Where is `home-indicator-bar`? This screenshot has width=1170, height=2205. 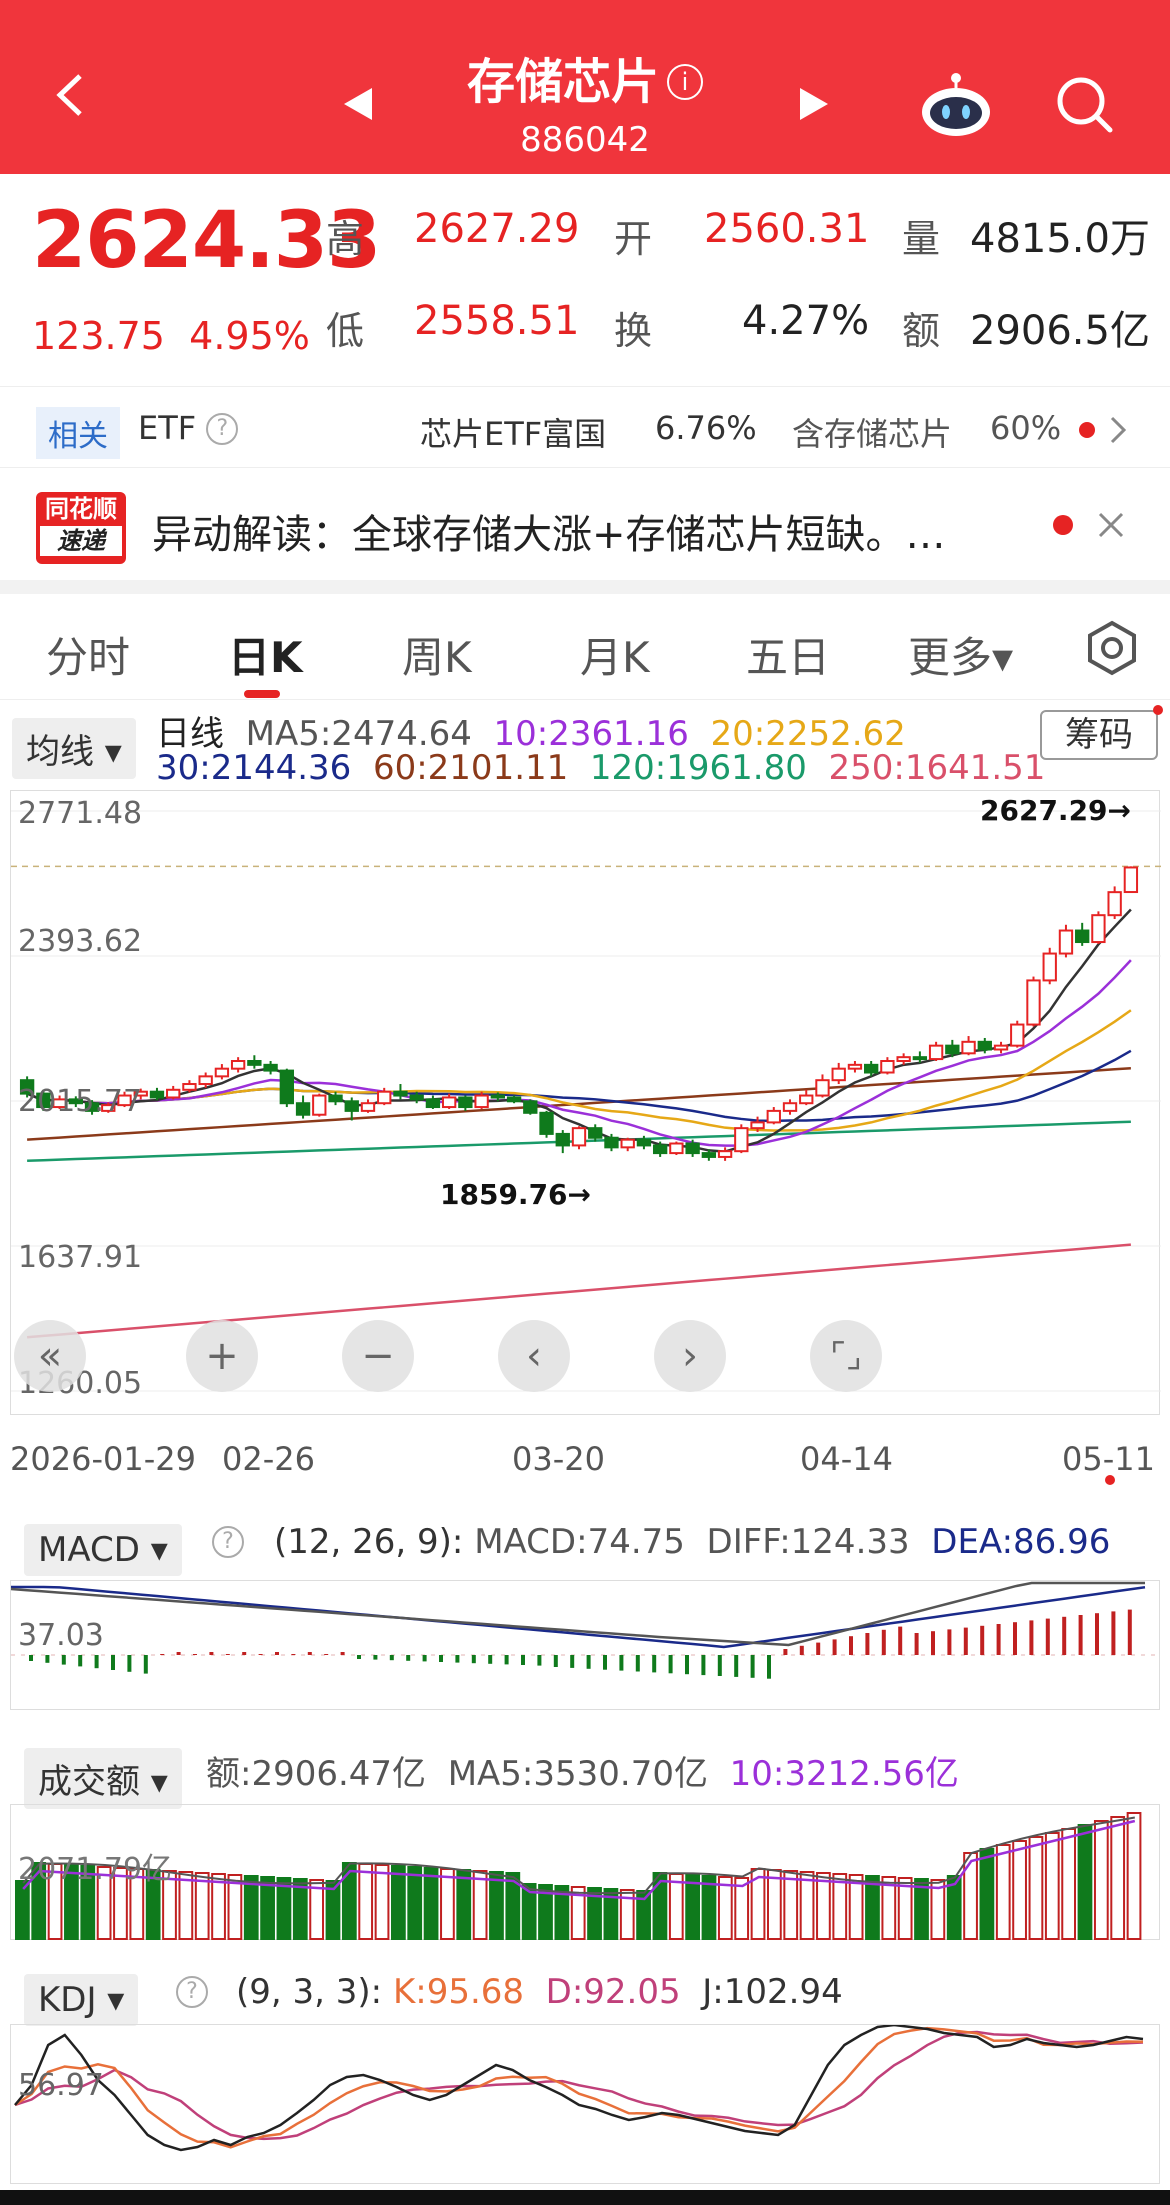
home-indicator-bar is located at coordinates (585, 2197).